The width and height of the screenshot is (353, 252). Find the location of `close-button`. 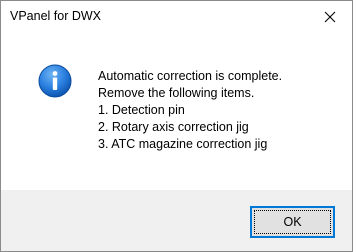

close-button is located at coordinates (330, 16).